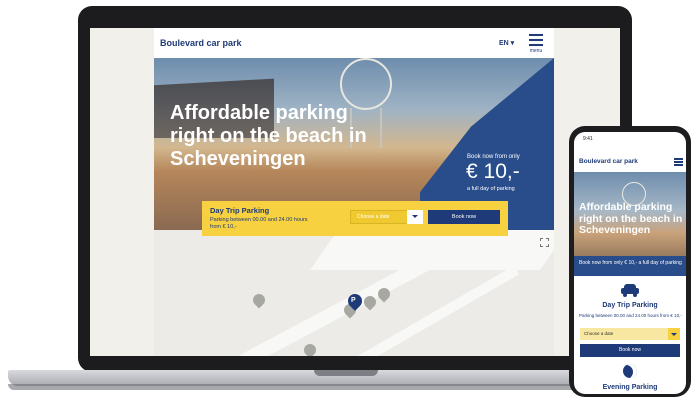 The width and height of the screenshot is (692, 397). Describe the element at coordinates (201, 43) in the screenshot. I see `brand-logo: Boulevard car park` at that location.